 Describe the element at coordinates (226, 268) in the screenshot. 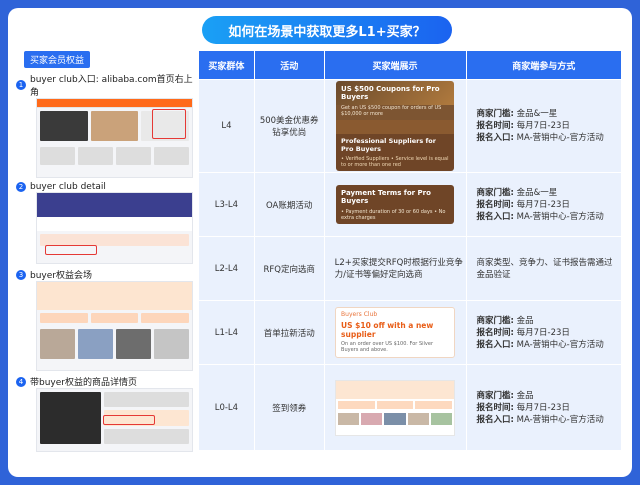

I see `cell-group: L2-L4` at that location.